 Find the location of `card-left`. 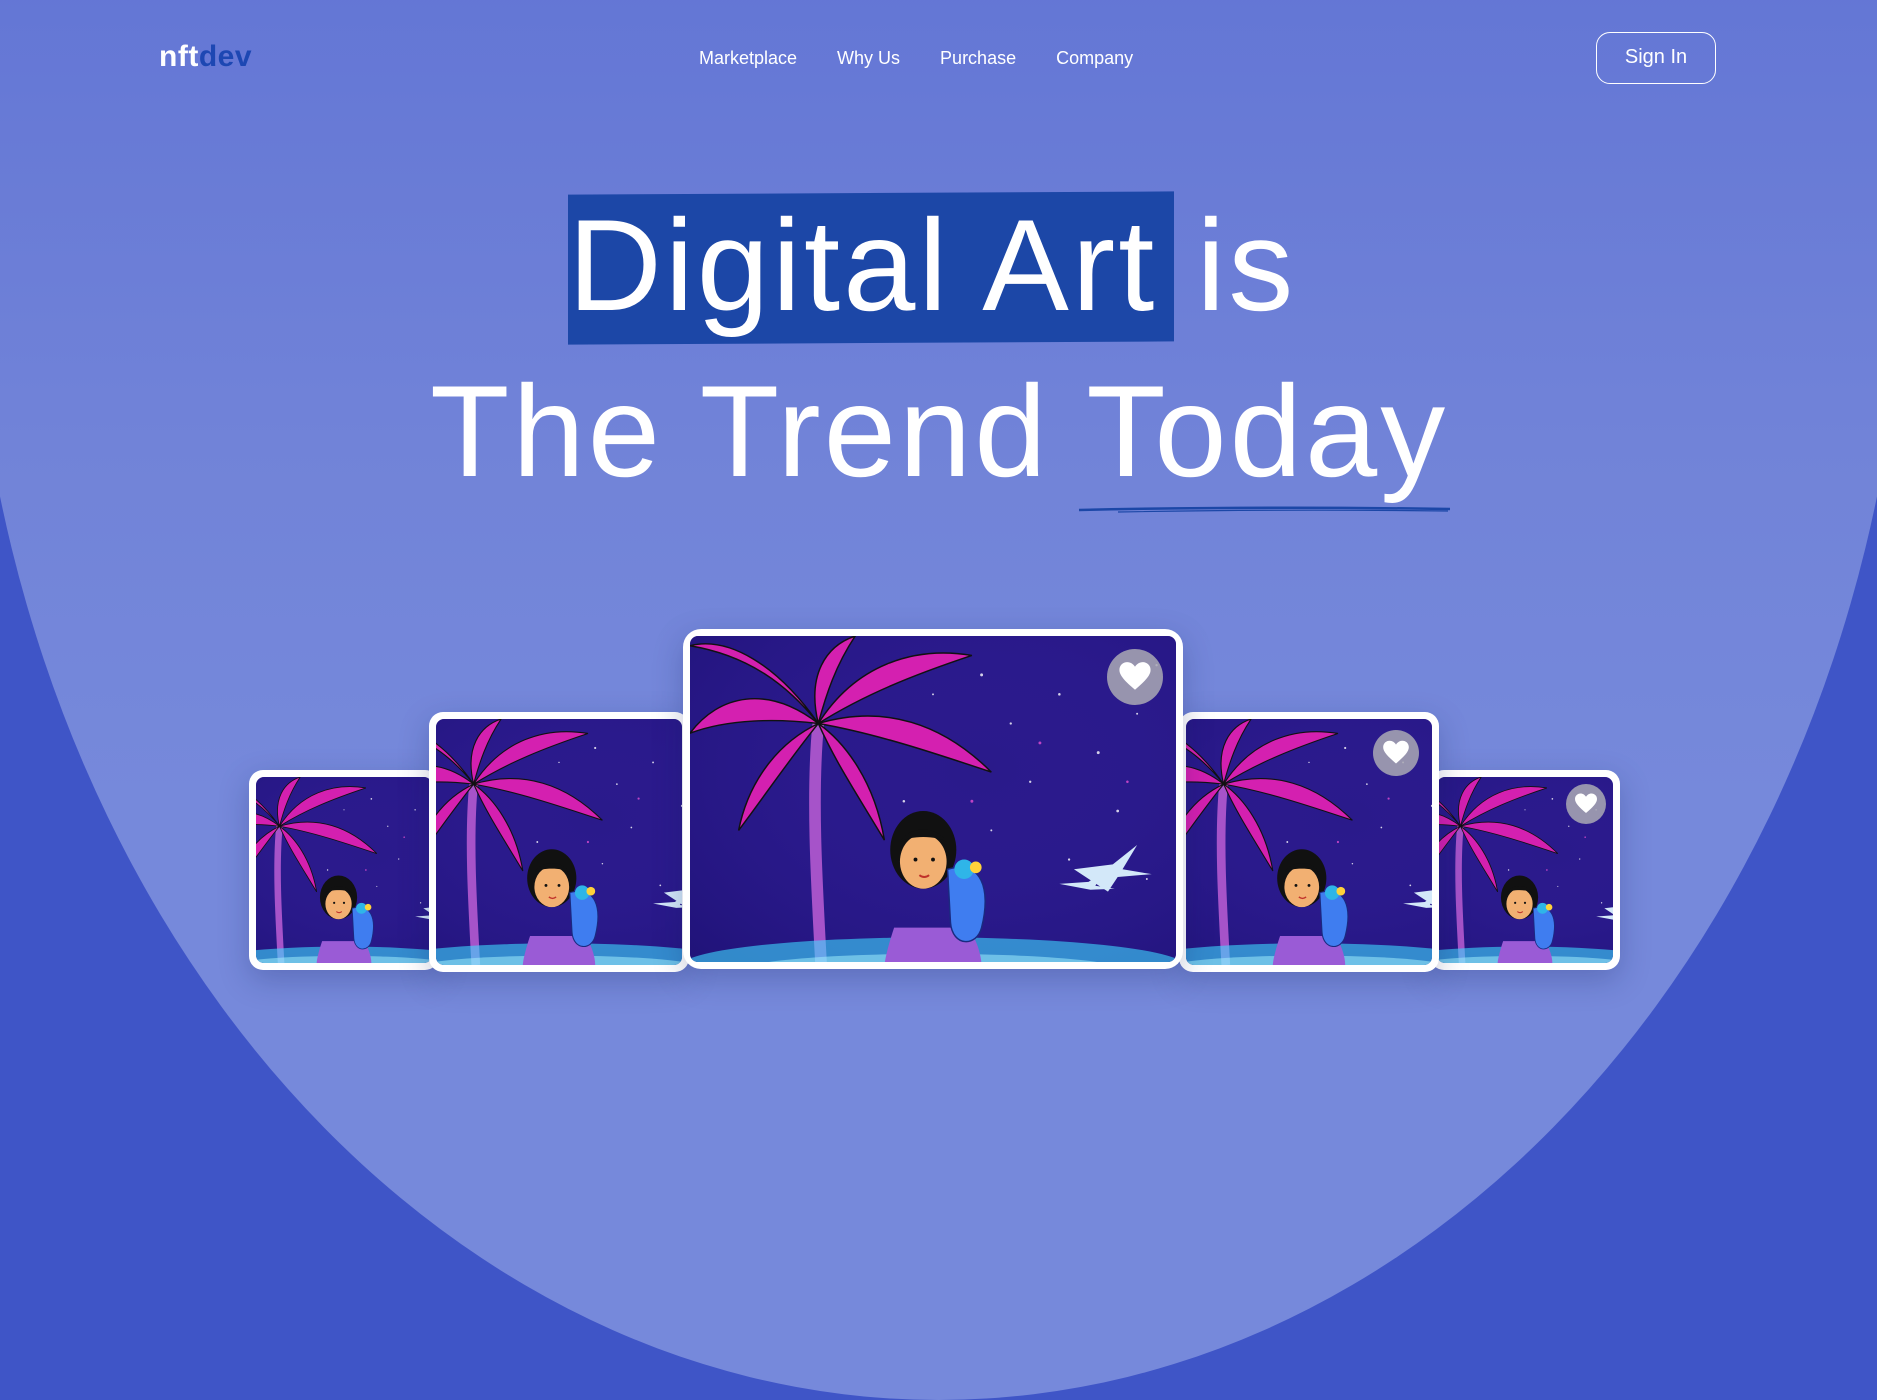

card-left is located at coordinates (559, 842).